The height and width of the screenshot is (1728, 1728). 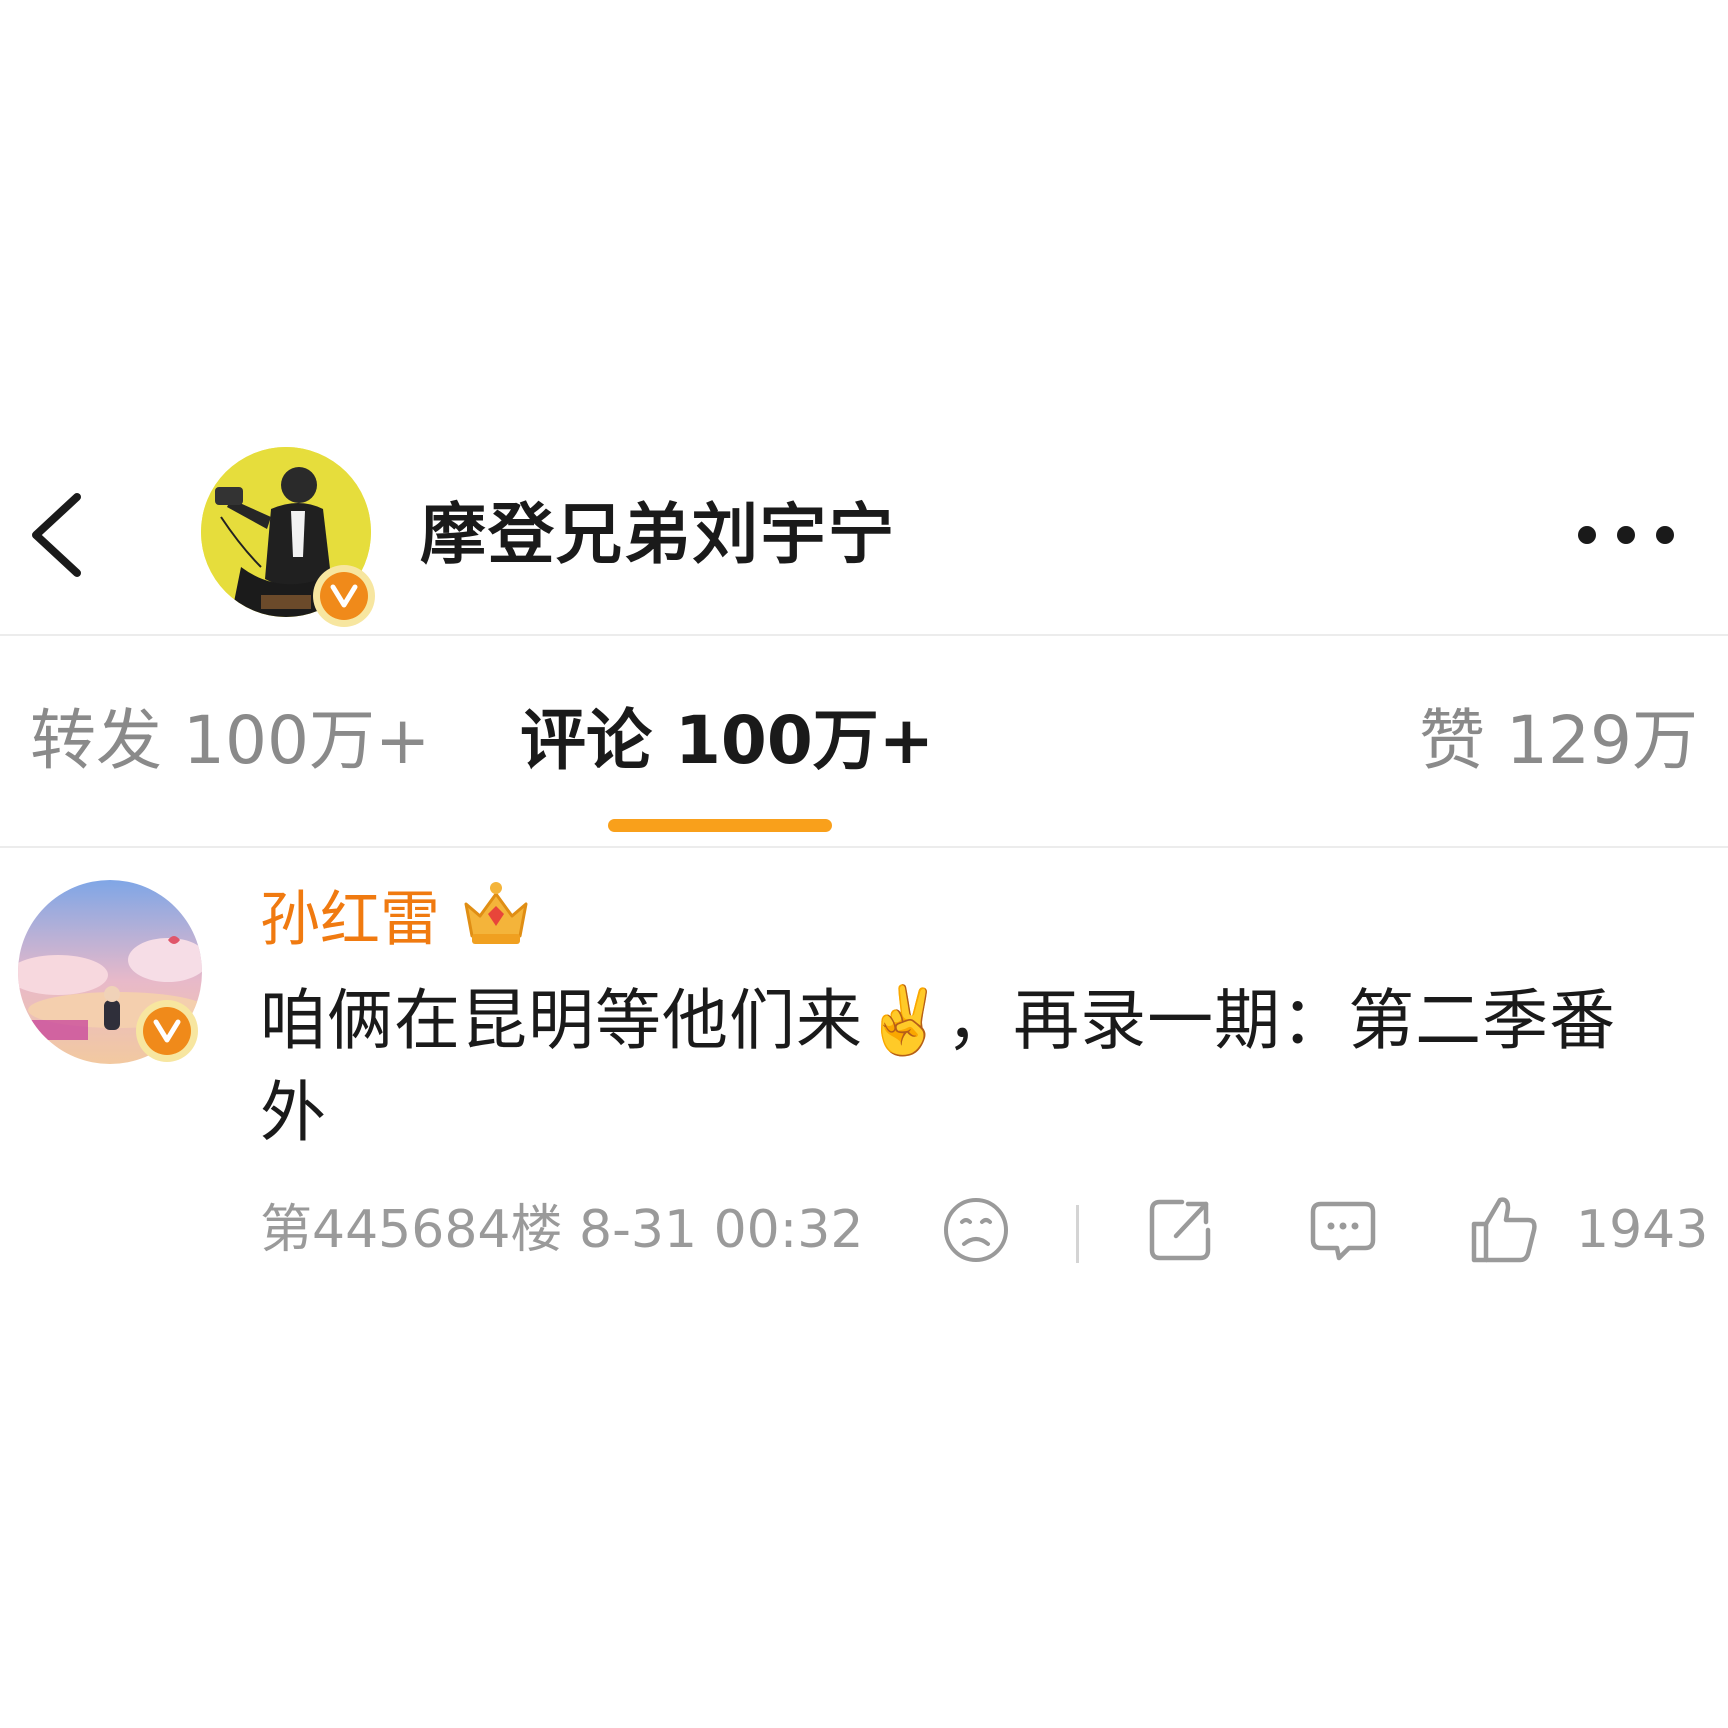 I want to click on share-icon, so click(x=1180, y=1230).